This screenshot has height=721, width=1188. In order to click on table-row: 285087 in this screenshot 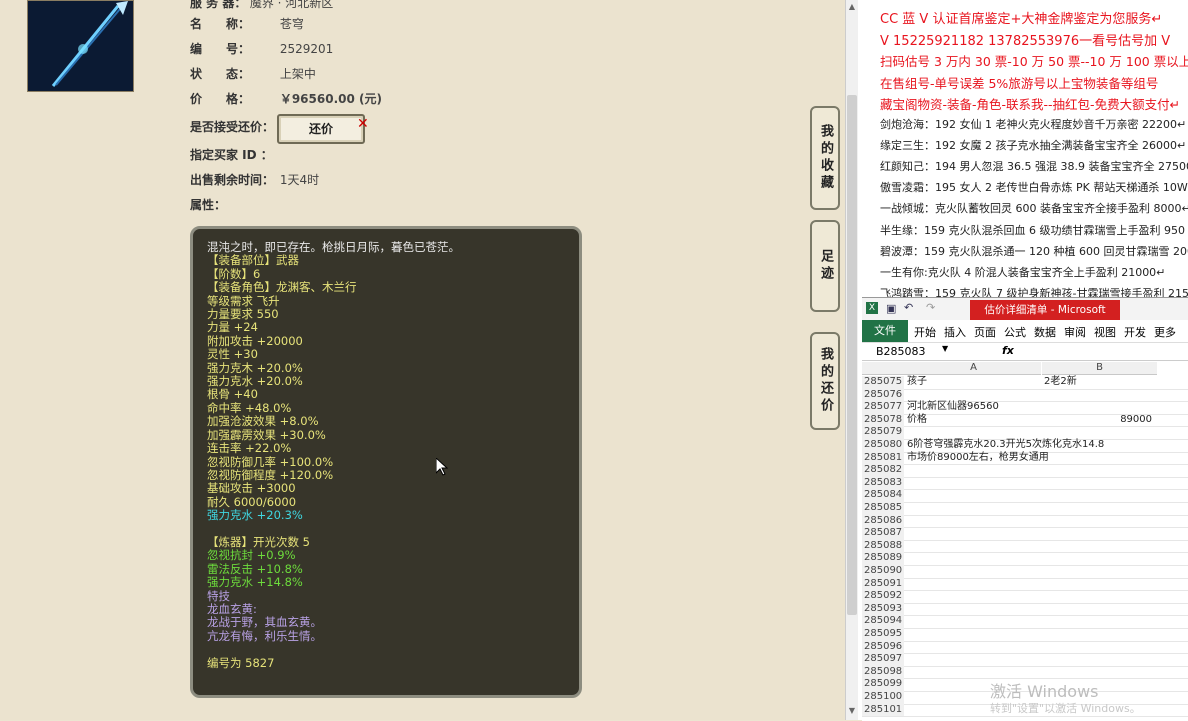, I will do `click(1025, 534)`.